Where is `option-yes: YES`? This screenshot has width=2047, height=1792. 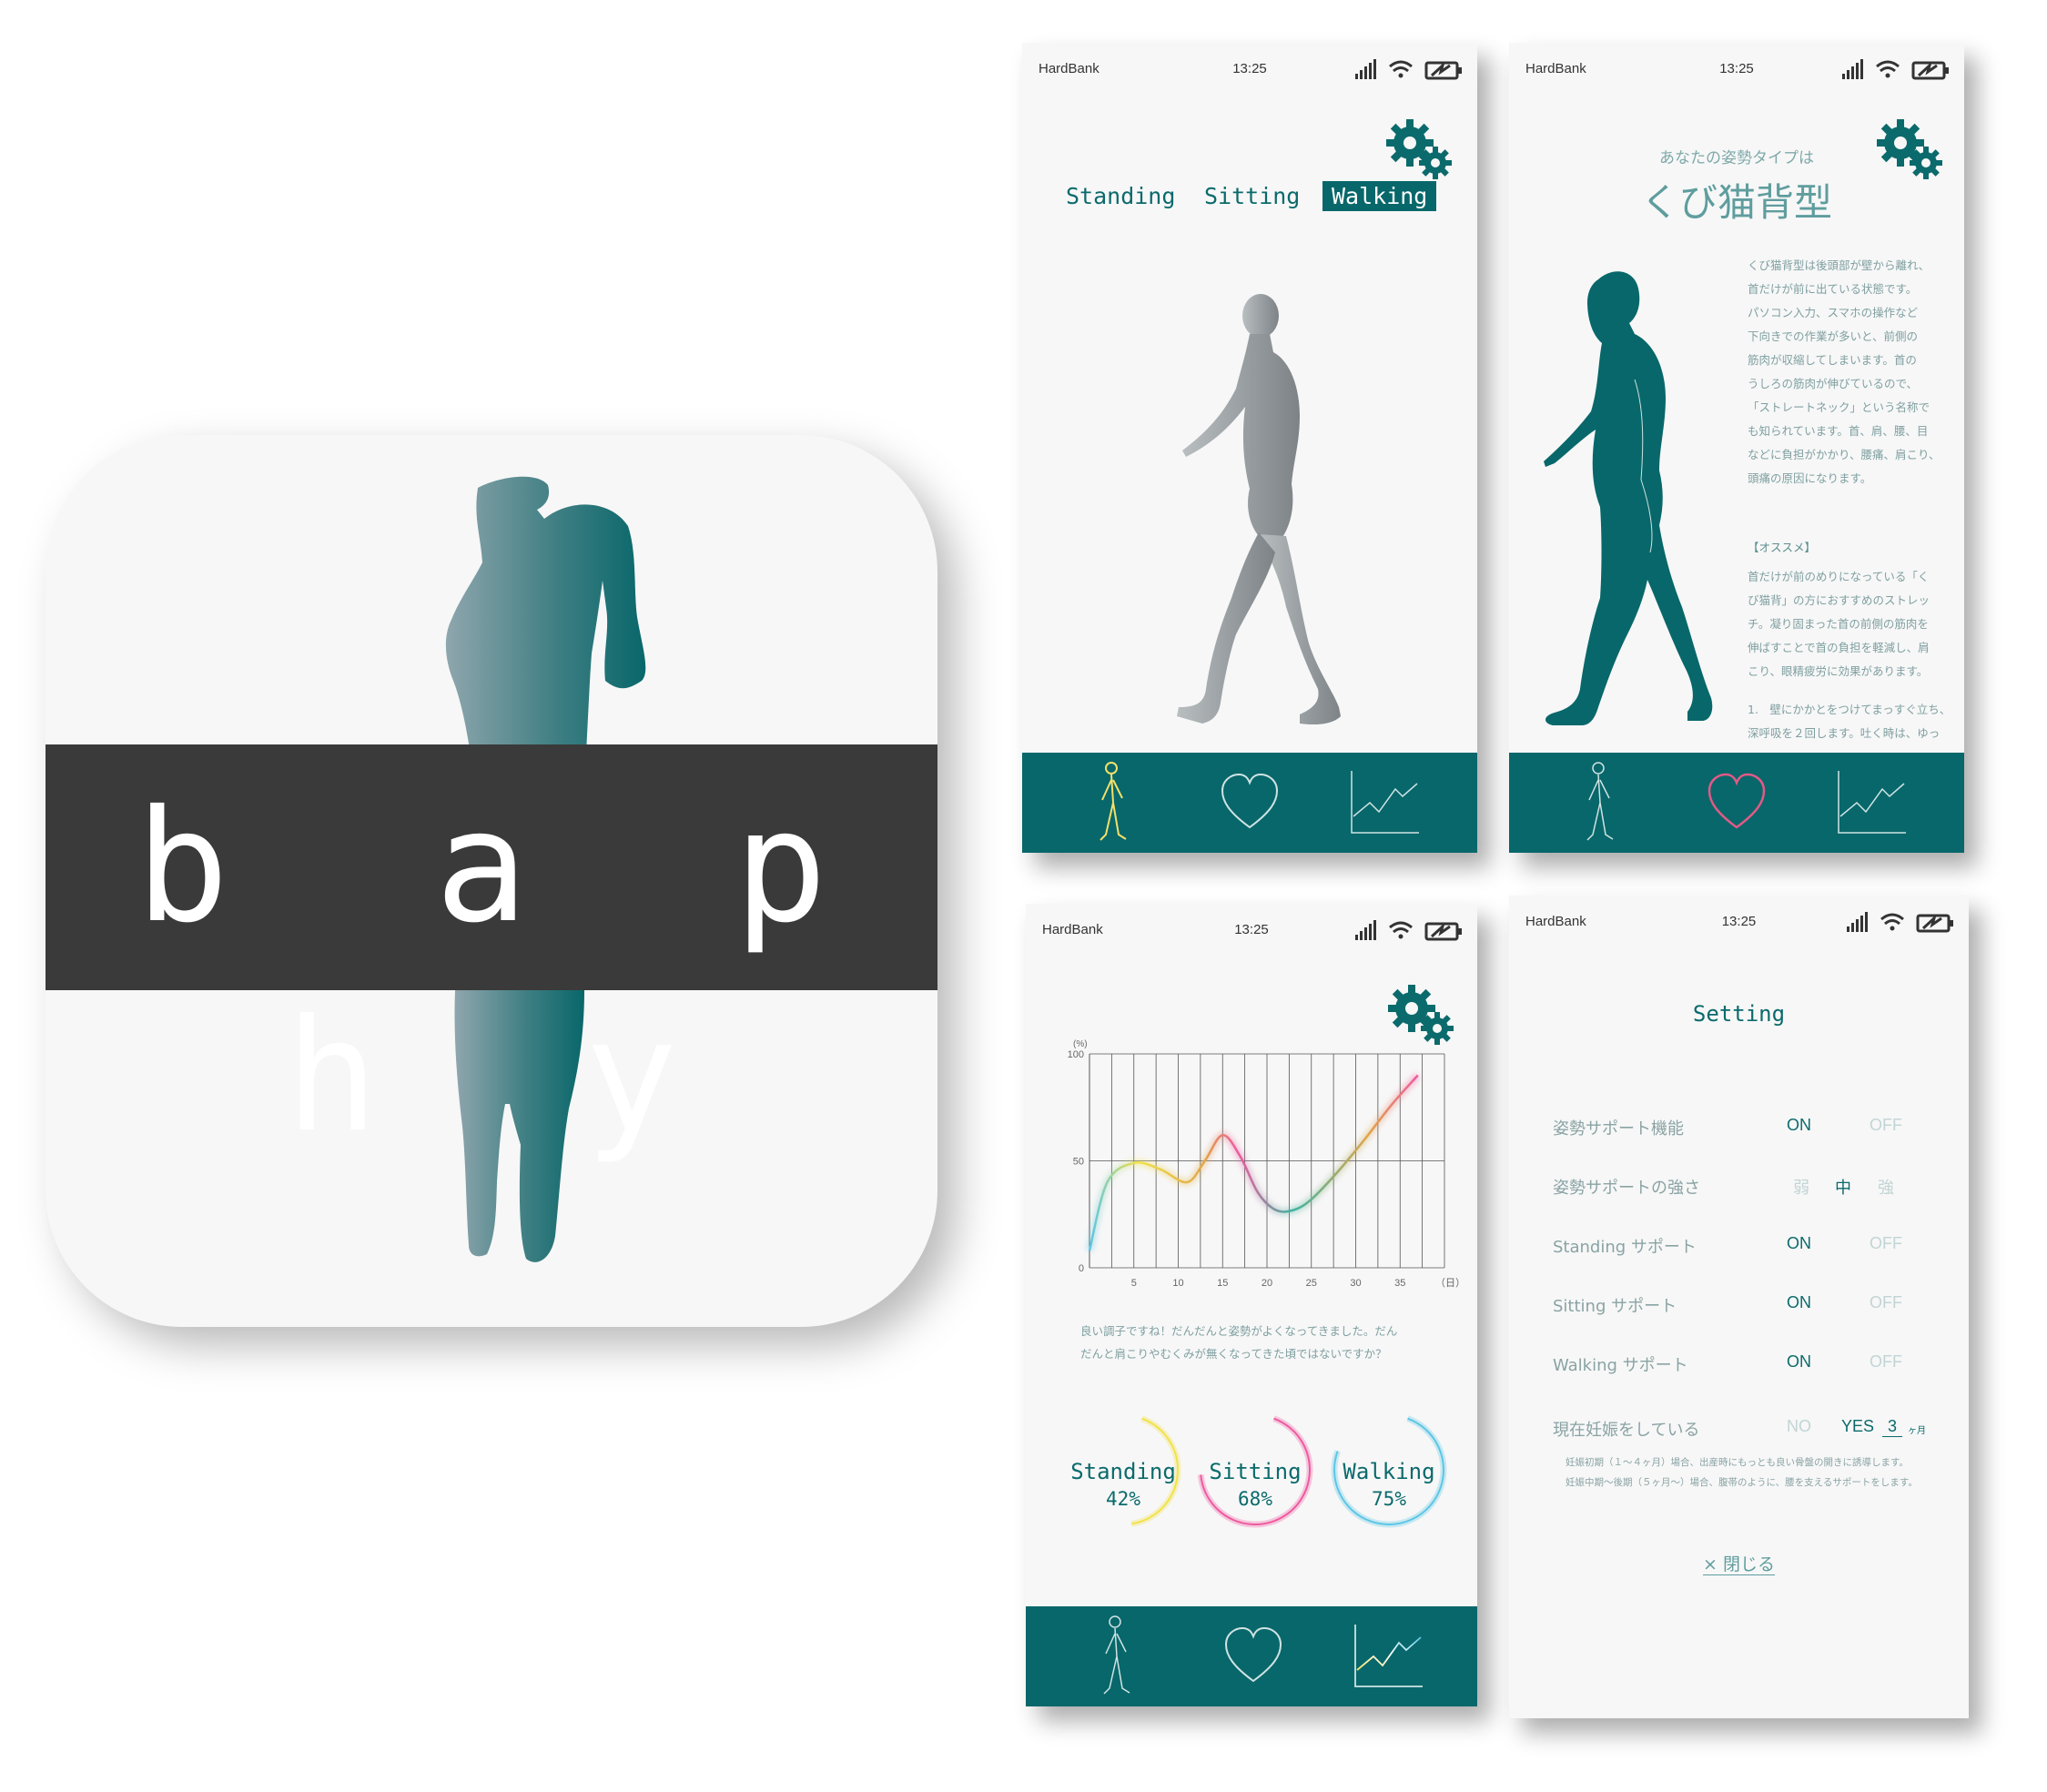 option-yes: YES is located at coordinates (1857, 1426).